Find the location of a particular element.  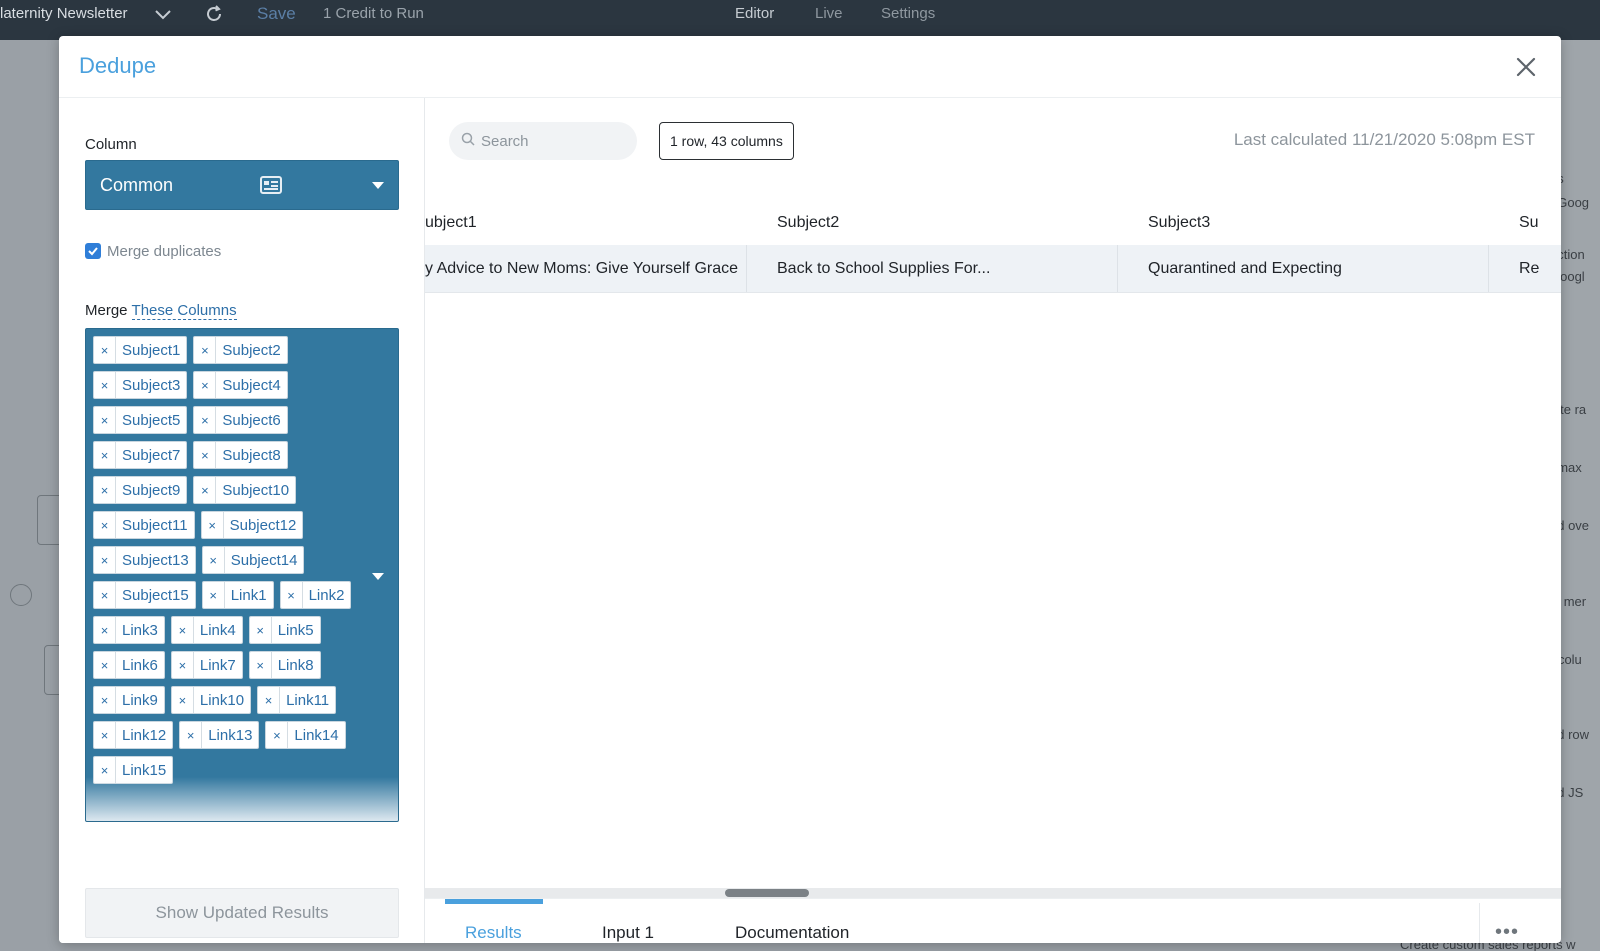

tag-label: Link8 is located at coordinates (295, 665).